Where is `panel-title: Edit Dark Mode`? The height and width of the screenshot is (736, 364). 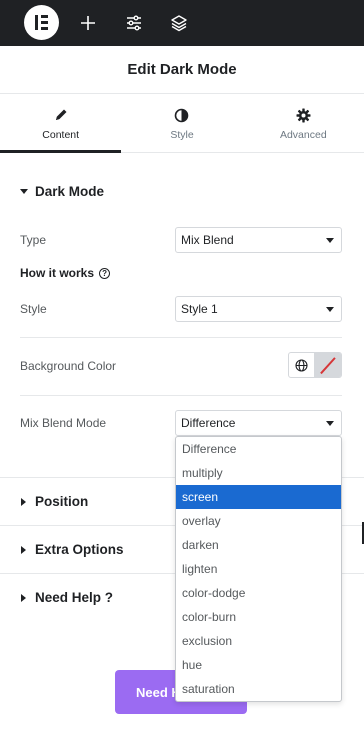
panel-title: Edit Dark Mode is located at coordinates (182, 69).